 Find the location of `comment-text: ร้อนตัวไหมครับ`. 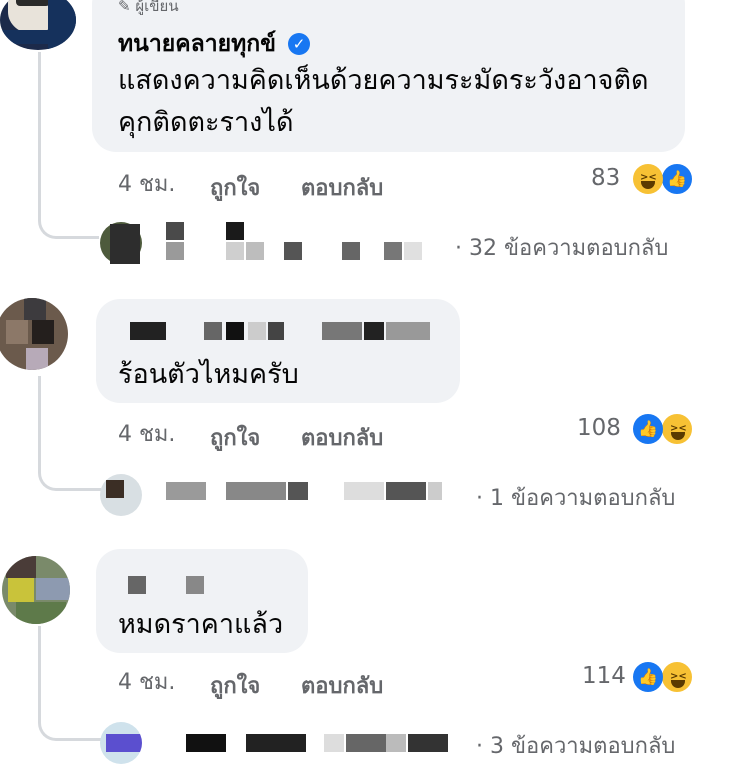

comment-text: ร้อนตัวไหมครับ is located at coordinates (208, 375).